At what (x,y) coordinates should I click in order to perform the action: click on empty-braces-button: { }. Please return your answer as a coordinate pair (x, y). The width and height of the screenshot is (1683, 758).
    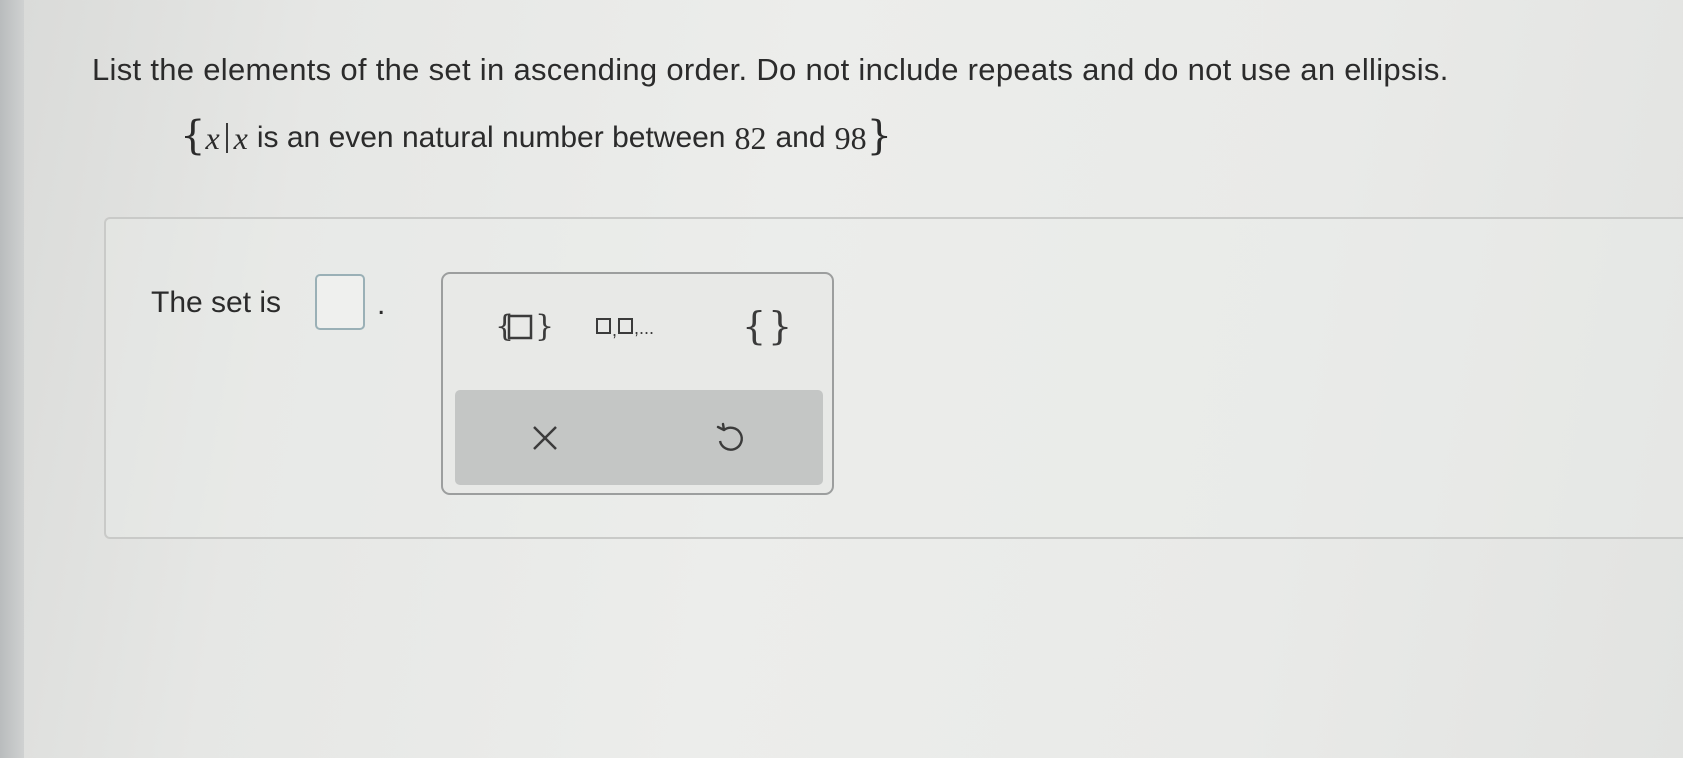
    Looking at the image, I should click on (768, 326).